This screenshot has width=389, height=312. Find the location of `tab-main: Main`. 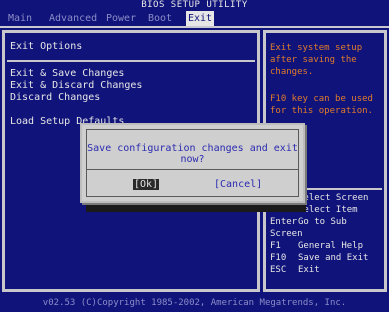

tab-main: Main is located at coordinates (20, 18).